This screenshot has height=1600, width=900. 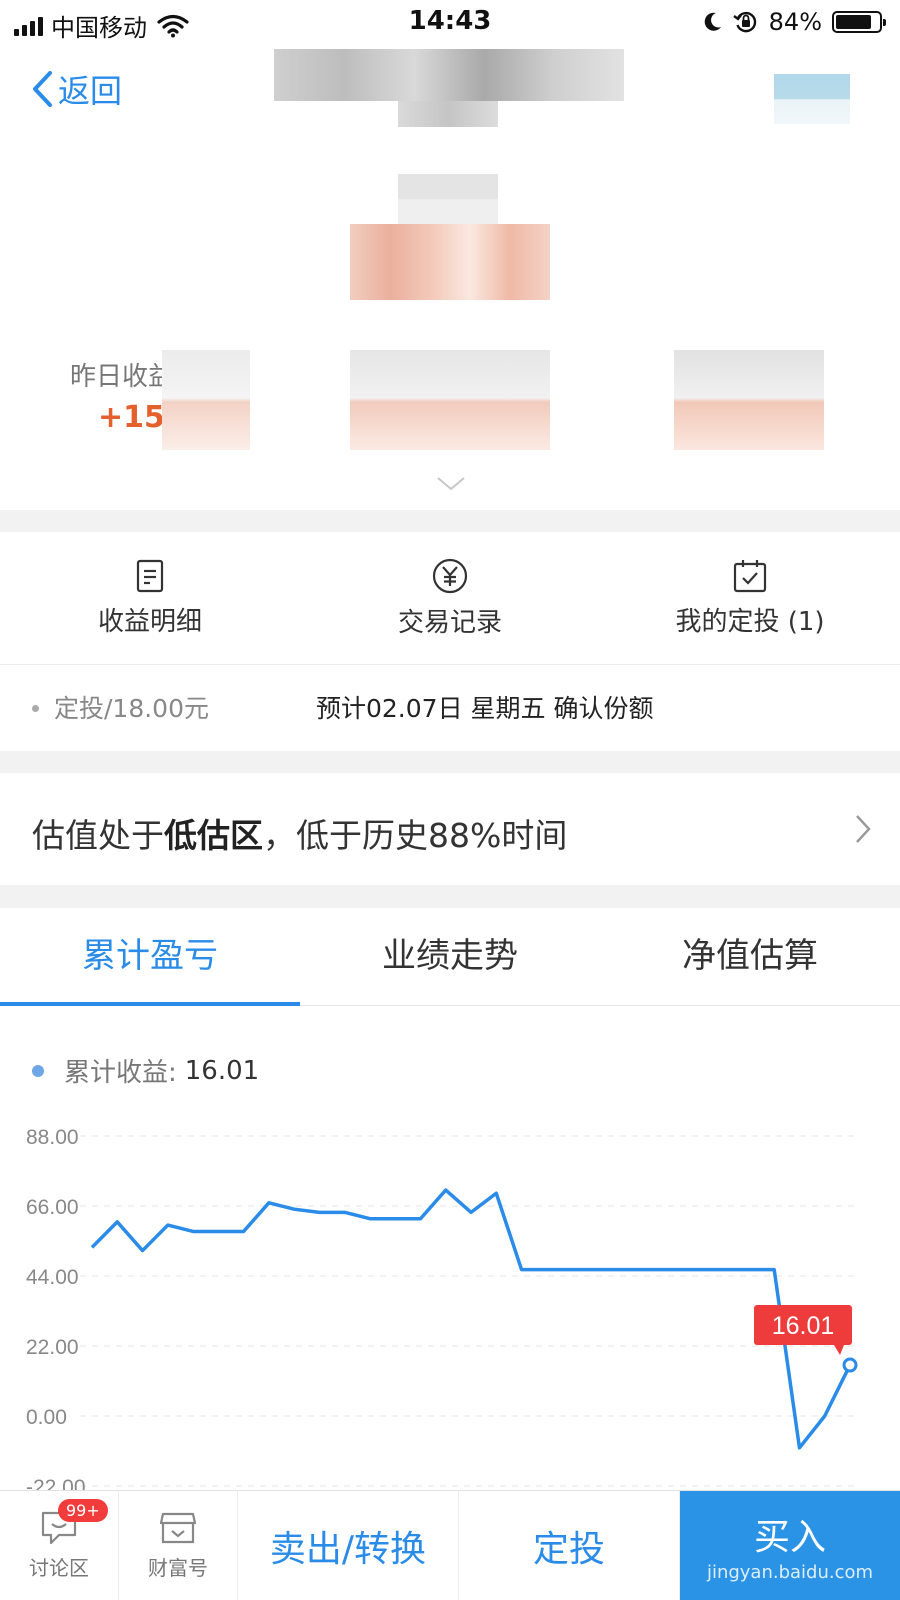 I want to click on back-label: 返回, so click(x=90, y=91).